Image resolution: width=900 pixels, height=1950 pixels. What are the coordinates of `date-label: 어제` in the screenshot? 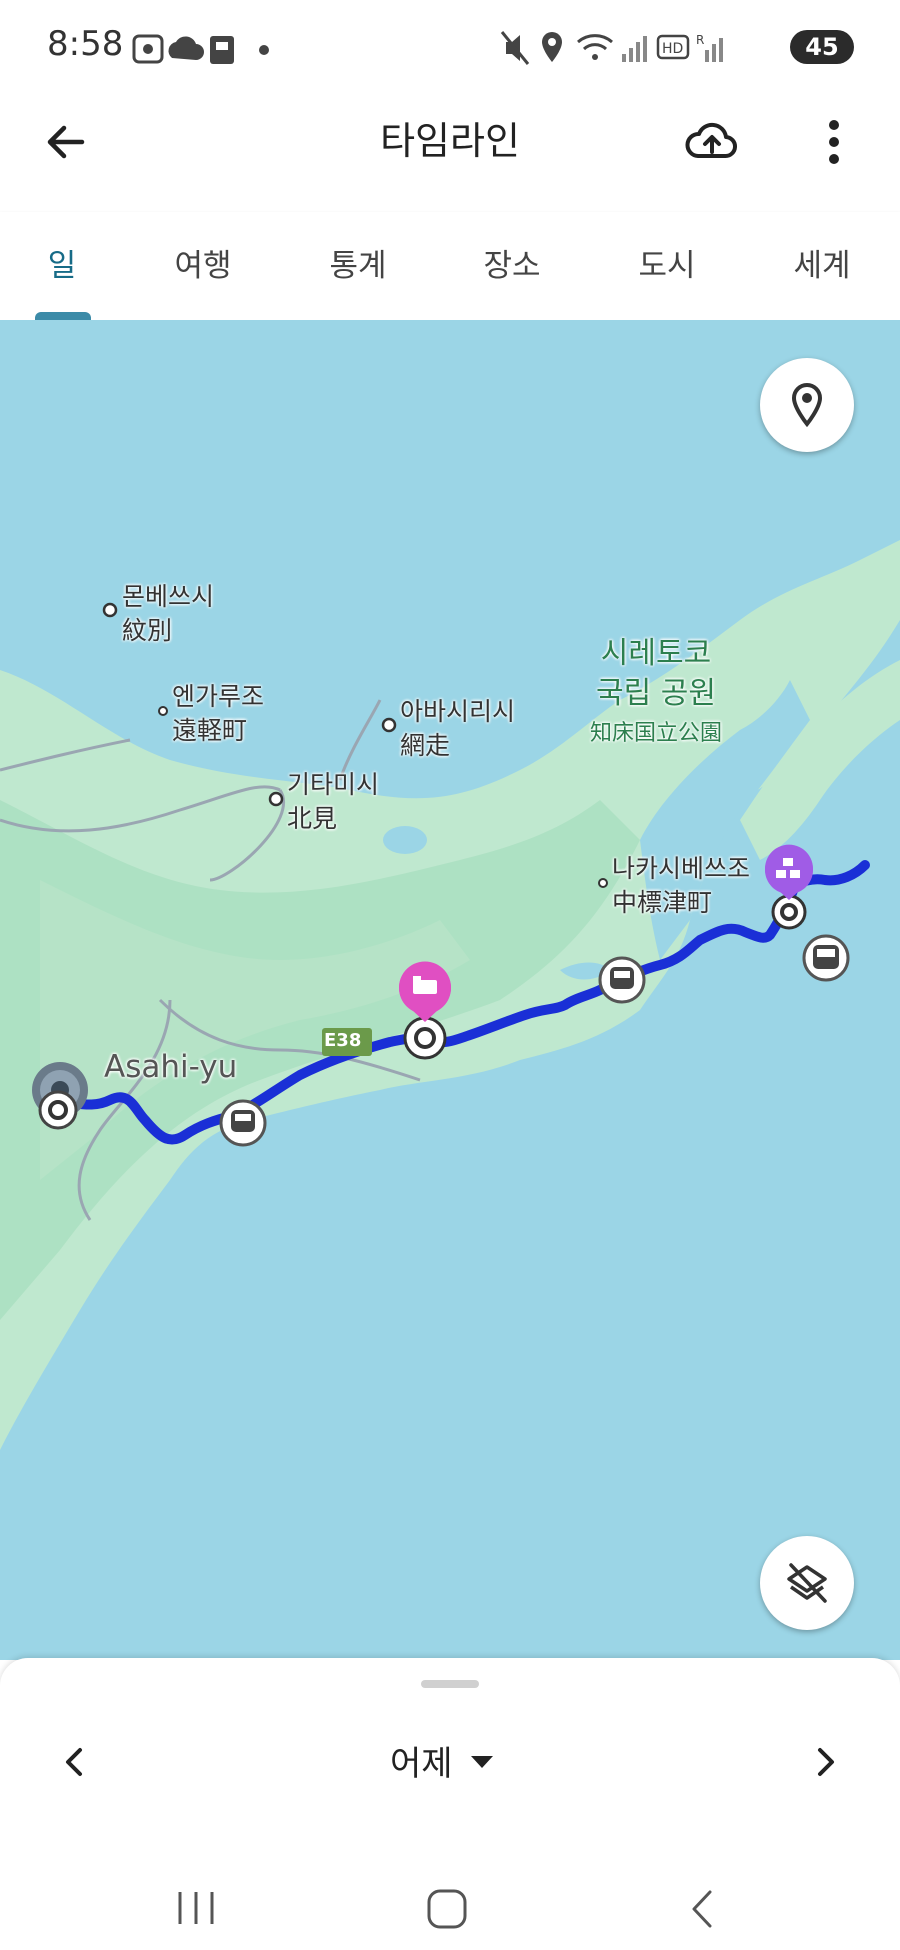 It's located at (421, 1760).